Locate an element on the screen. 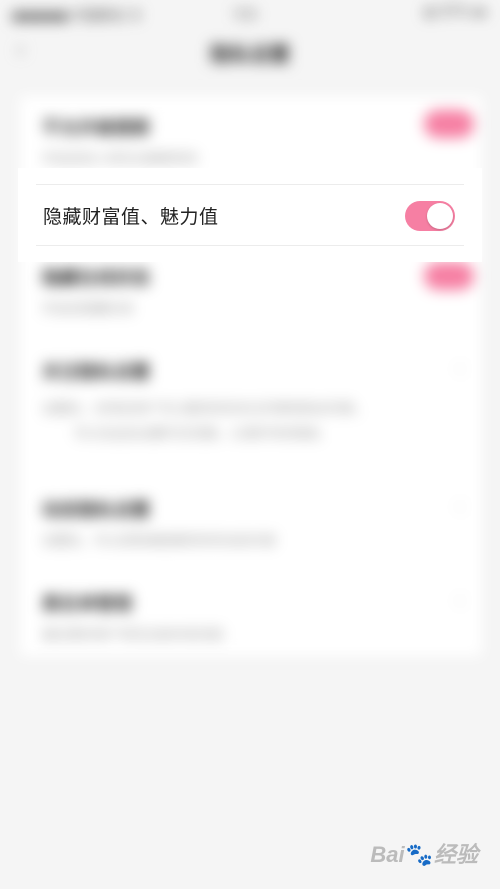  status-carrier: ●●●●● 中国移动 令 is located at coordinates (77, 16).